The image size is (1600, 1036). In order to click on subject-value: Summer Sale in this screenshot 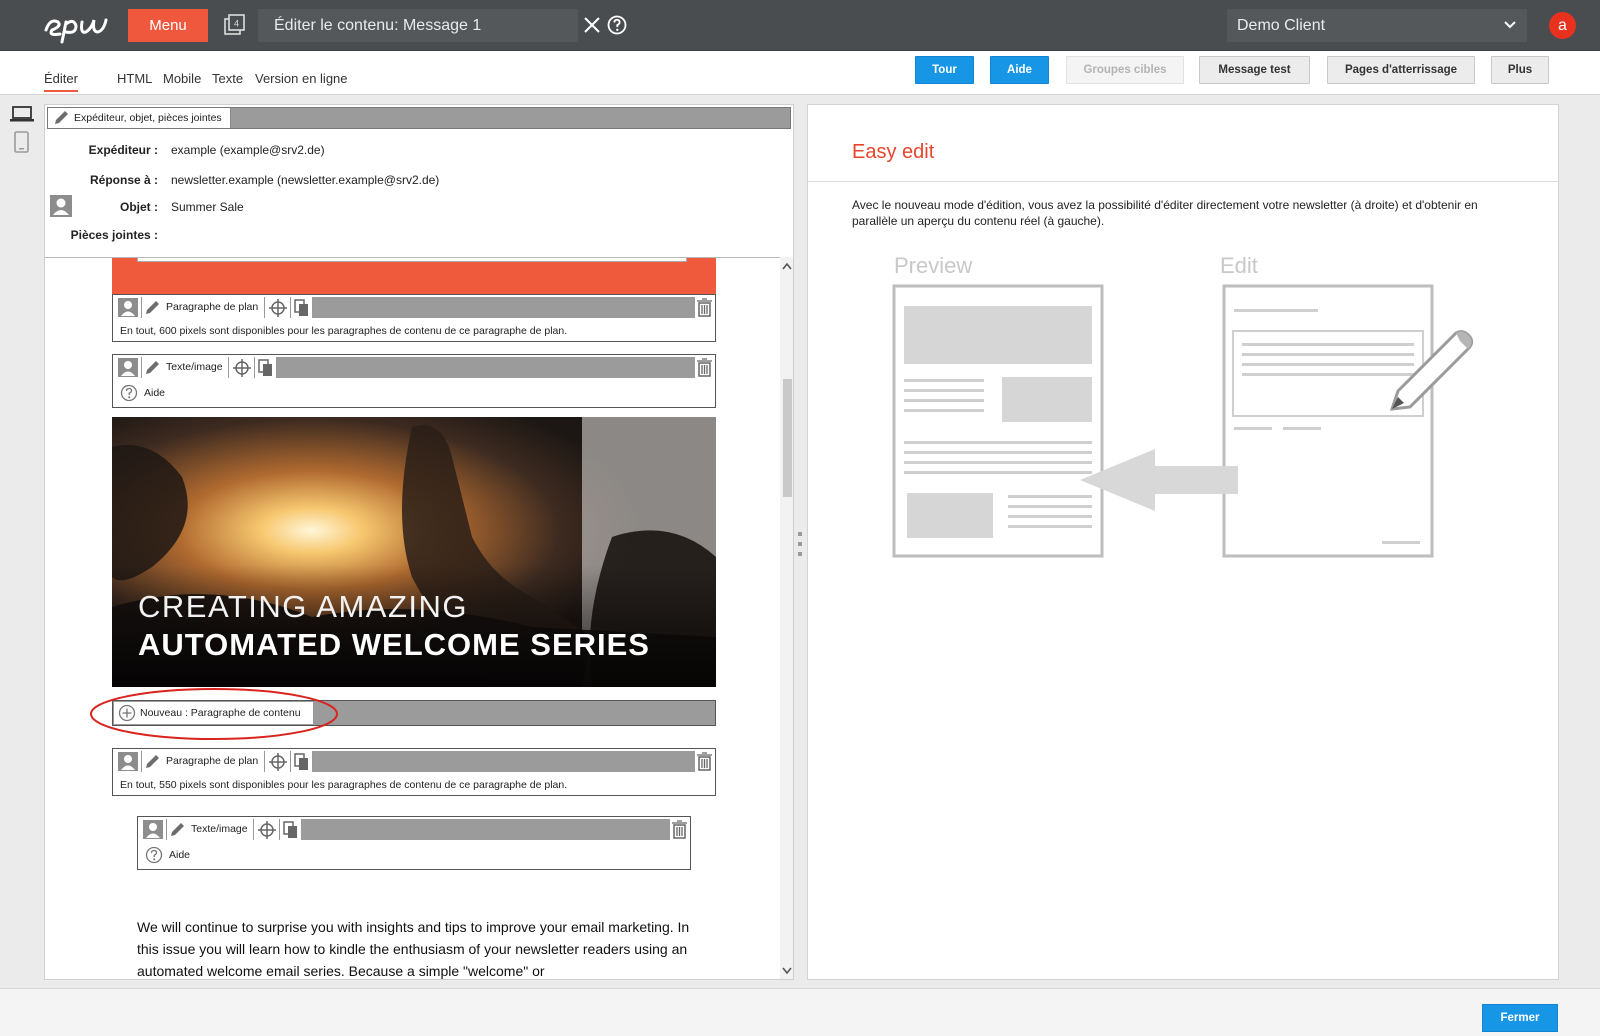, I will do `click(207, 207)`.